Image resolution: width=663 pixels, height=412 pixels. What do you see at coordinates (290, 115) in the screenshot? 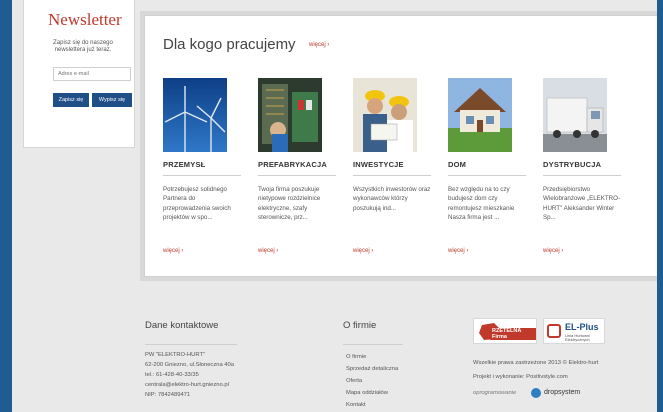
I see `switchboard-image` at bounding box center [290, 115].